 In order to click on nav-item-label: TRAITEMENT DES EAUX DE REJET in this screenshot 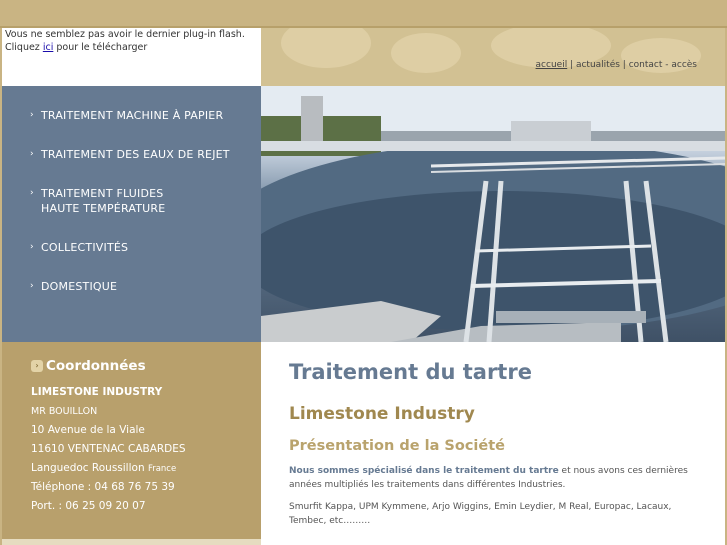, I will do `click(135, 154)`.